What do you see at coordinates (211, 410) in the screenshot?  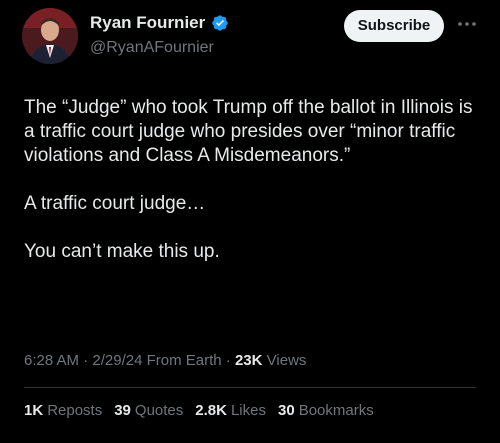 I see `likes-count: 2.8K` at bounding box center [211, 410].